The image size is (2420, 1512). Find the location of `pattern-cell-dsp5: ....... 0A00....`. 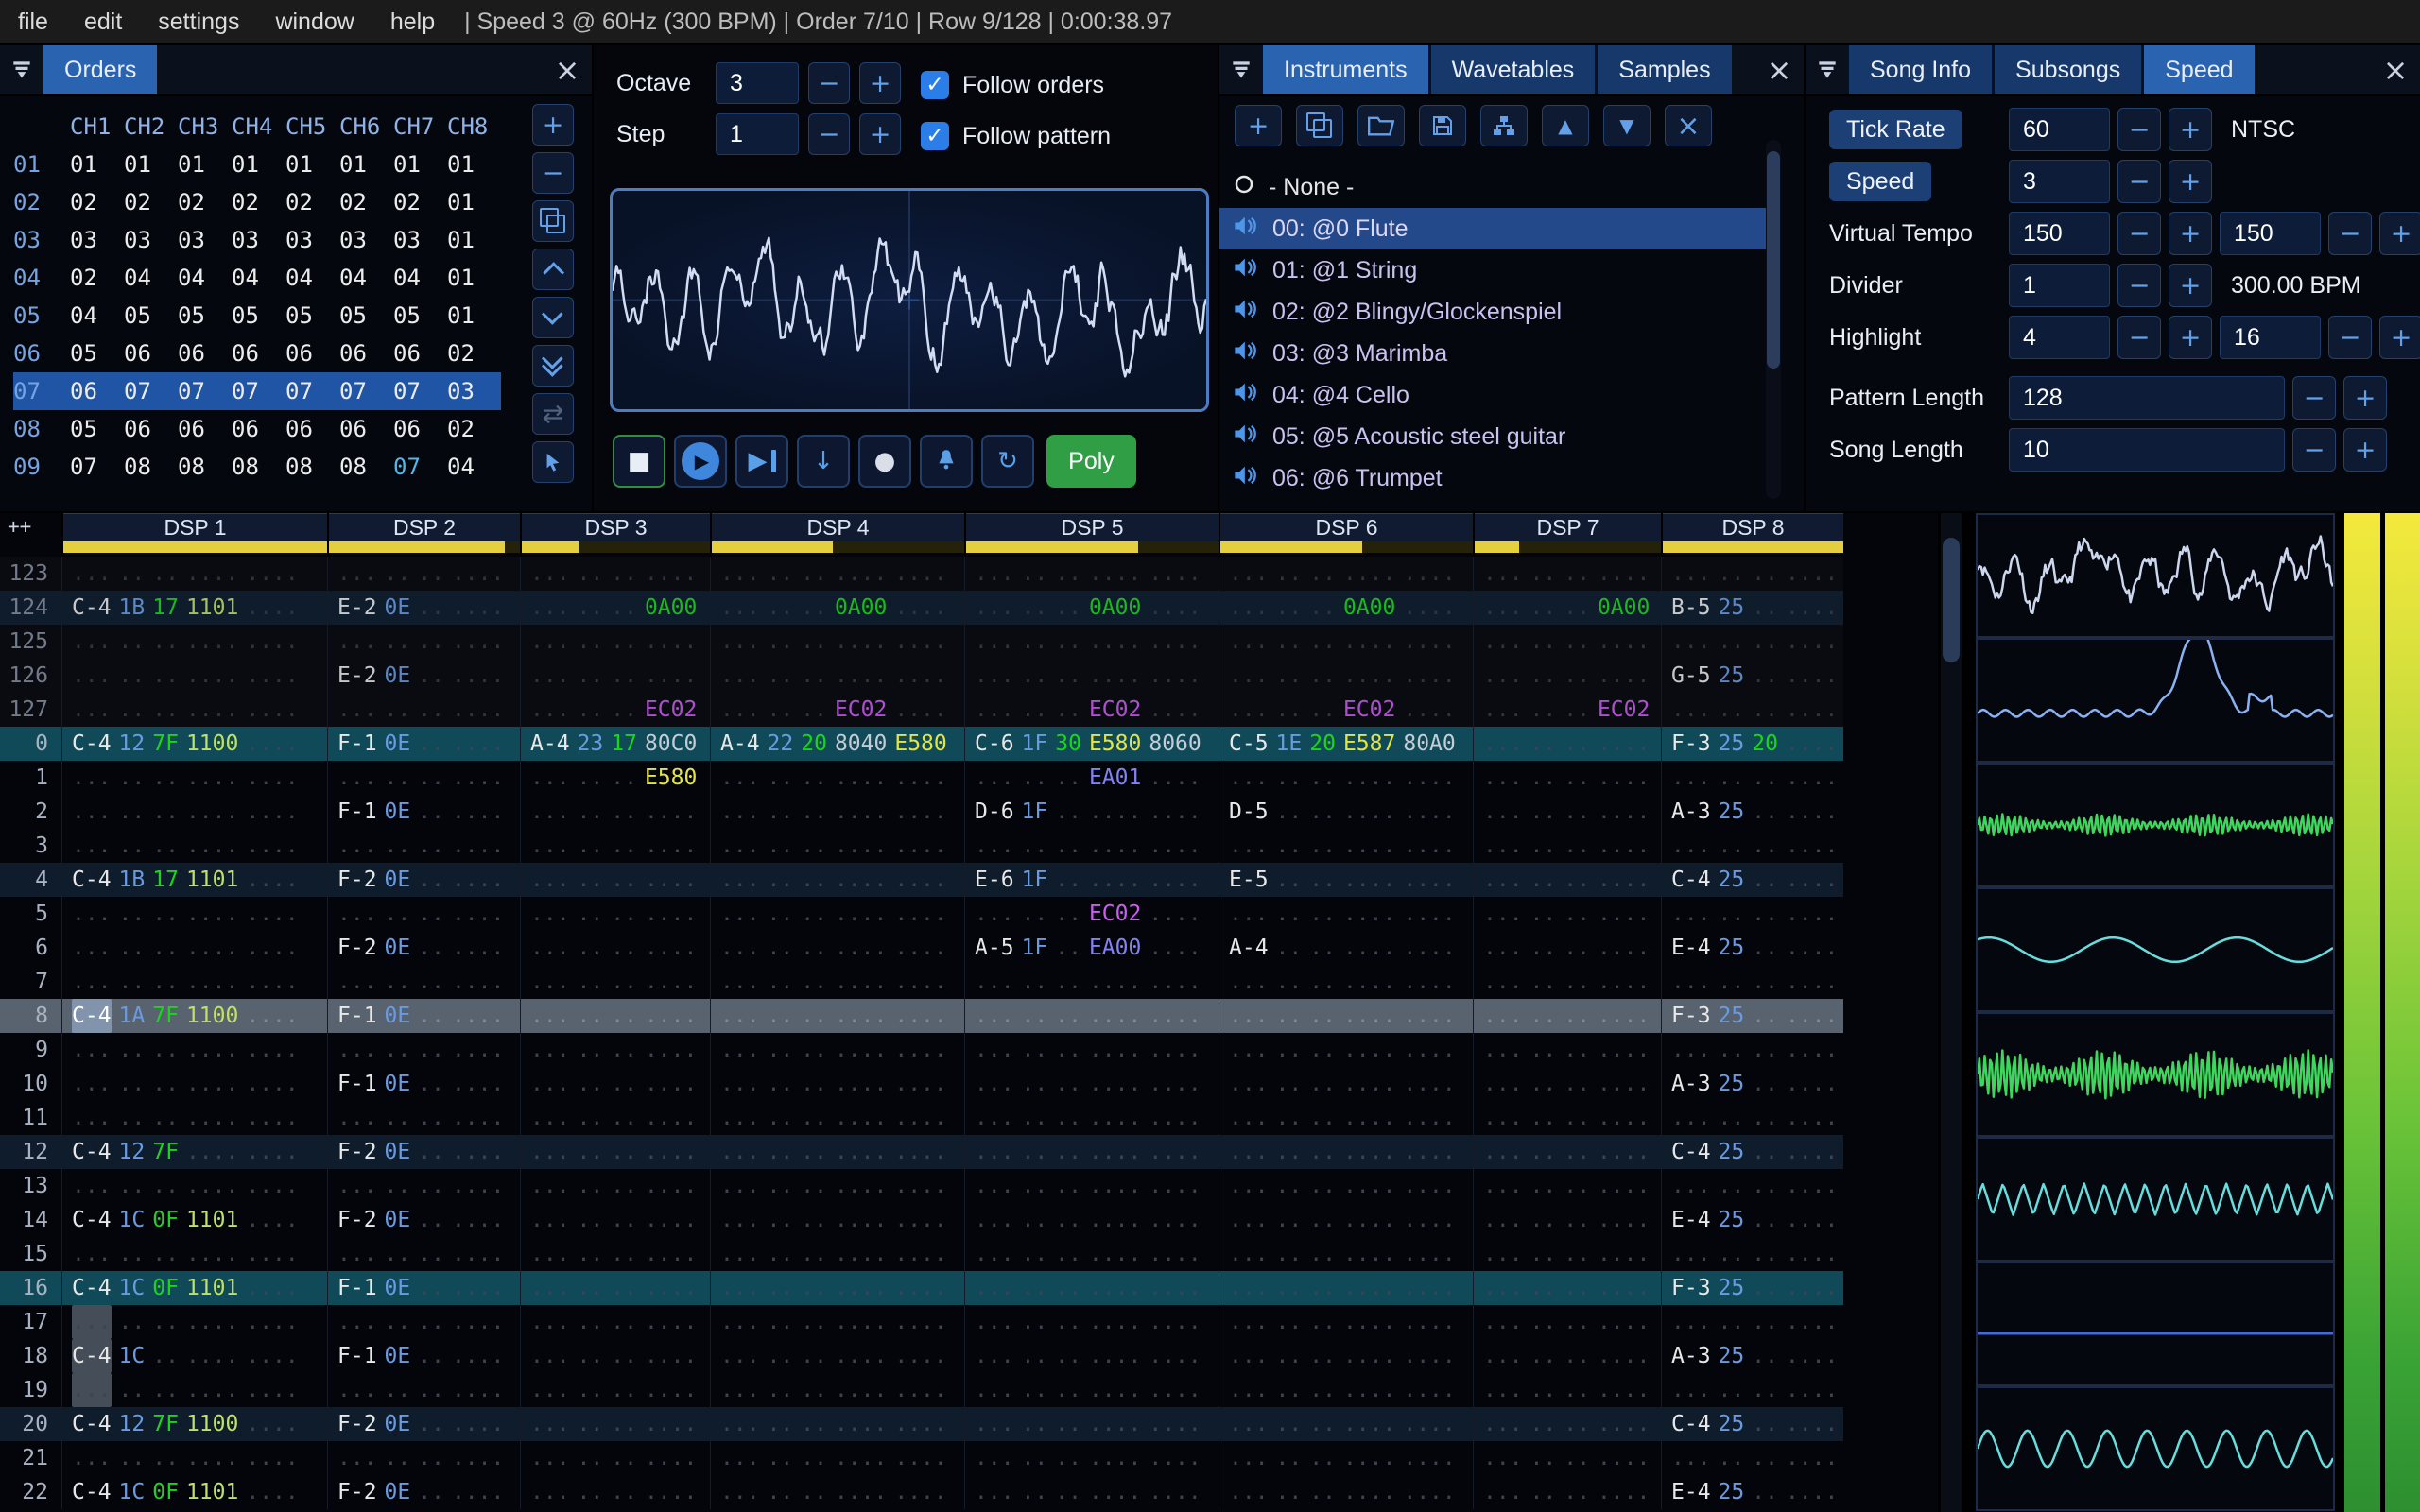

pattern-cell-dsp5: ....... 0A00.... is located at coordinates (1091, 608).